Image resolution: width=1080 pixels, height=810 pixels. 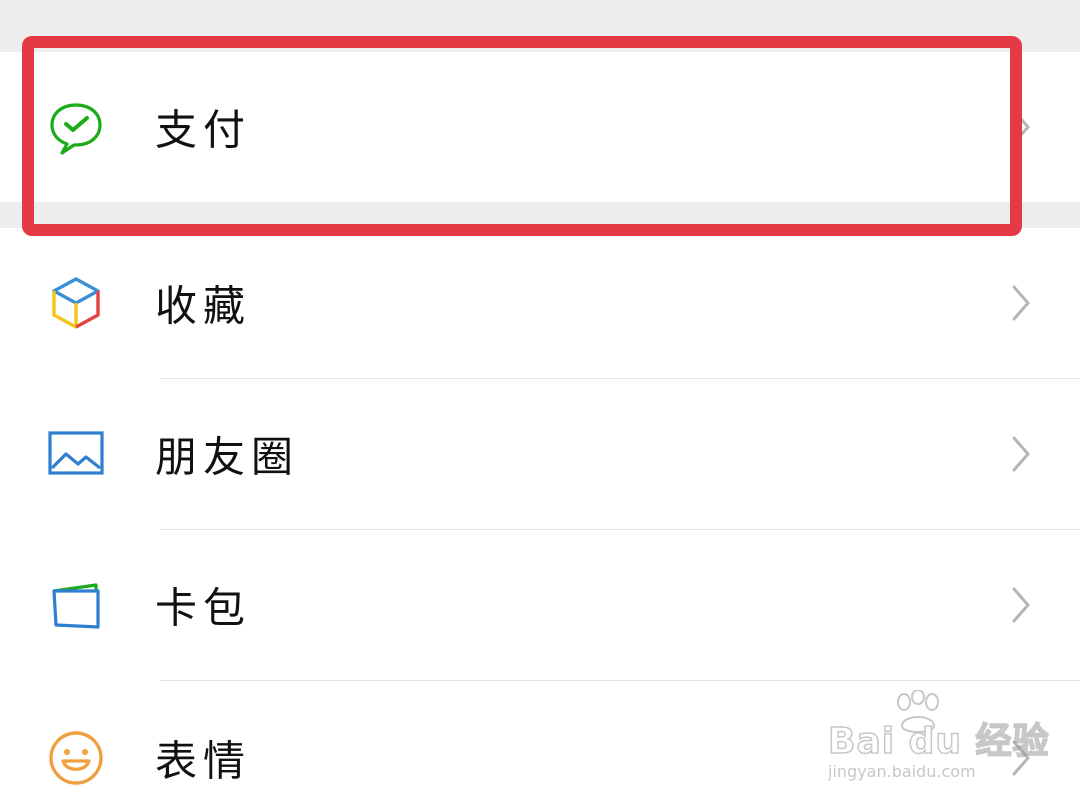 What do you see at coordinates (76, 606) in the screenshot?
I see `card-wallet-icon` at bounding box center [76, 606].